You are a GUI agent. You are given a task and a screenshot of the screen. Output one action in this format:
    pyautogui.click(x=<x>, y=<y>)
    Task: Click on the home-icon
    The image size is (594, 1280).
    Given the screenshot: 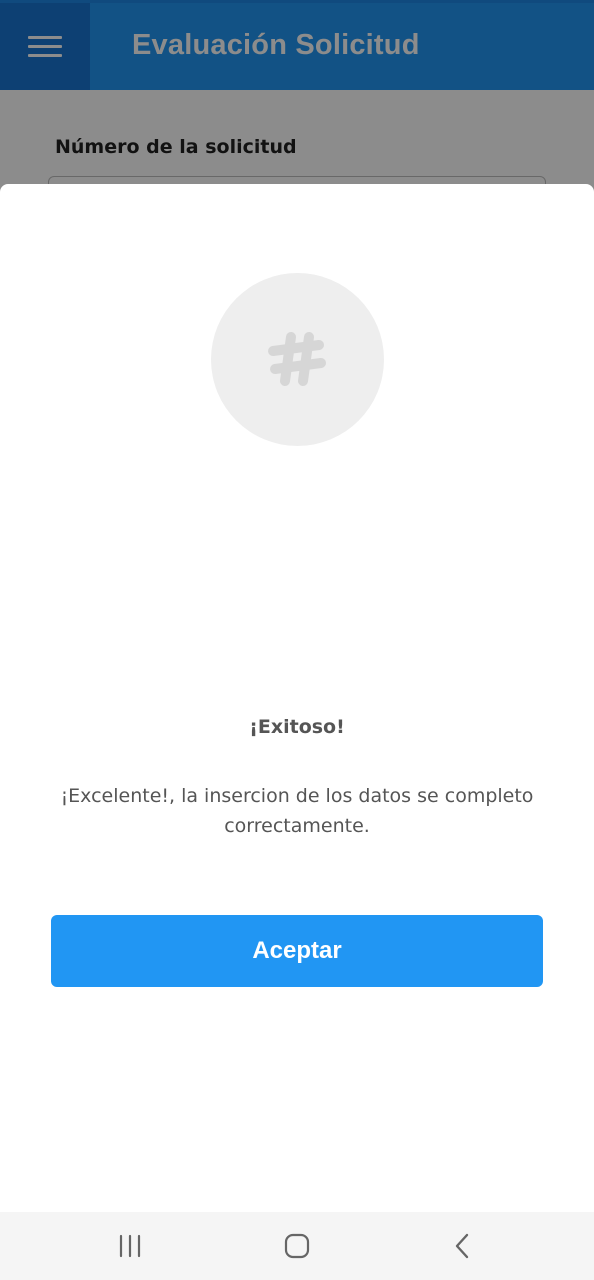 What is the action you would take?
    pyautogui.click(x=297, y=1246)
    